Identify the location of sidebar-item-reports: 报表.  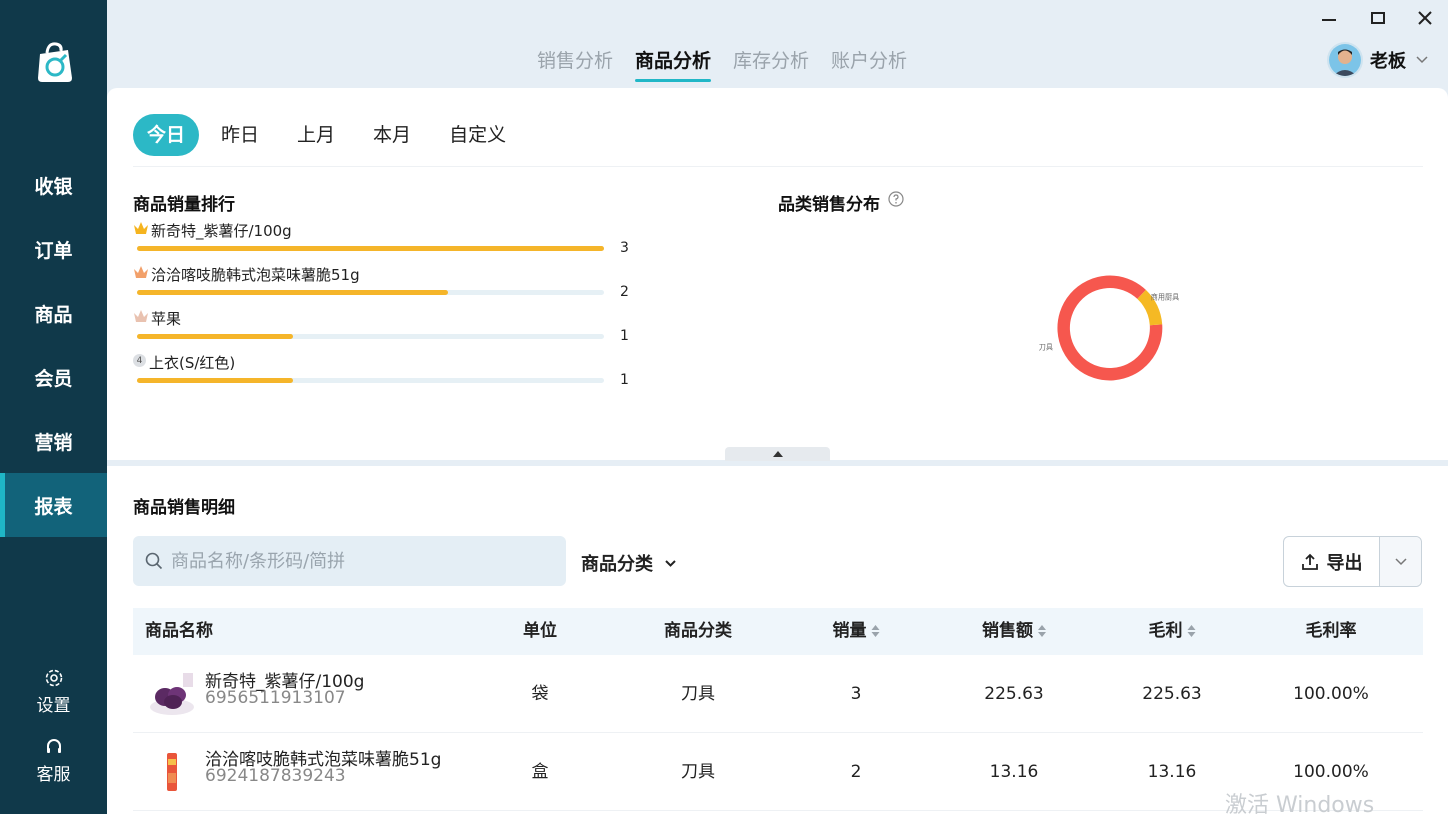
(53, 505).